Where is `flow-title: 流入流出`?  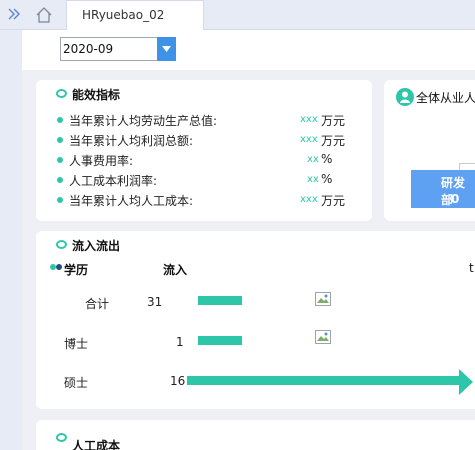
flow-title: 流入流出 is located at coordinates (96, 246).